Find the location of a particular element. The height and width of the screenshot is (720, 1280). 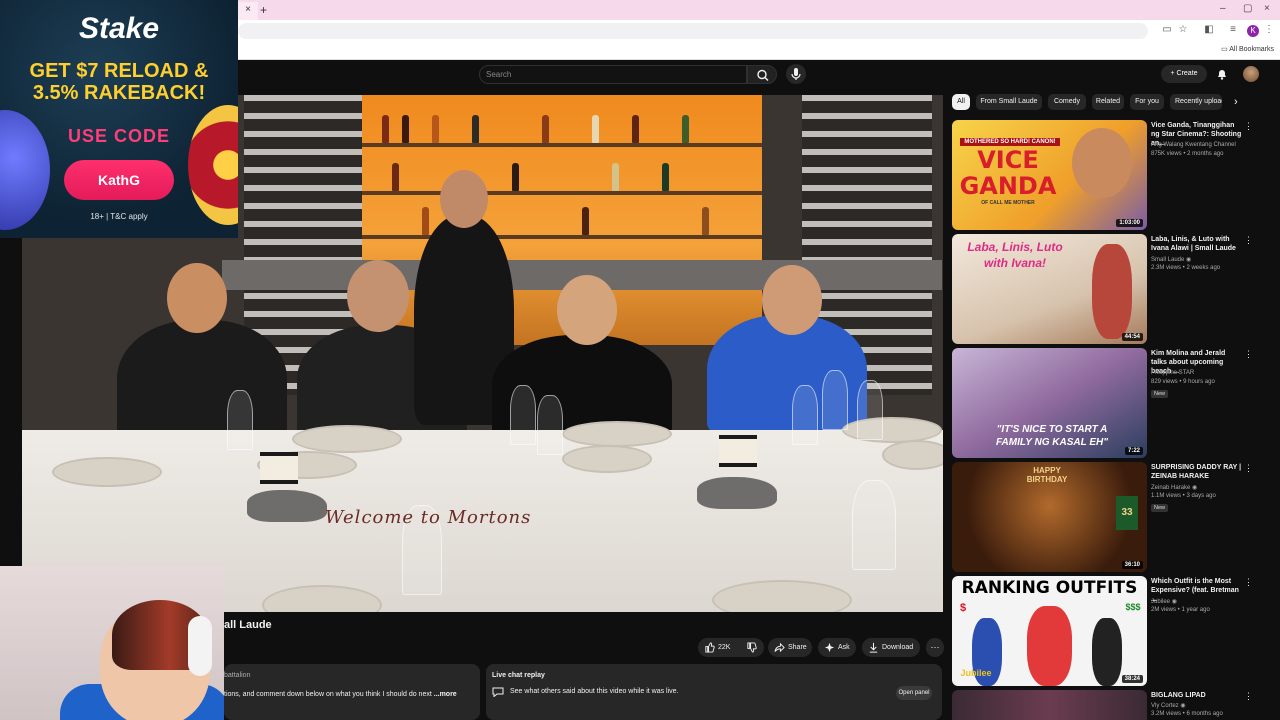

chip-for-you: For you is located at coordinates (1147, 102).